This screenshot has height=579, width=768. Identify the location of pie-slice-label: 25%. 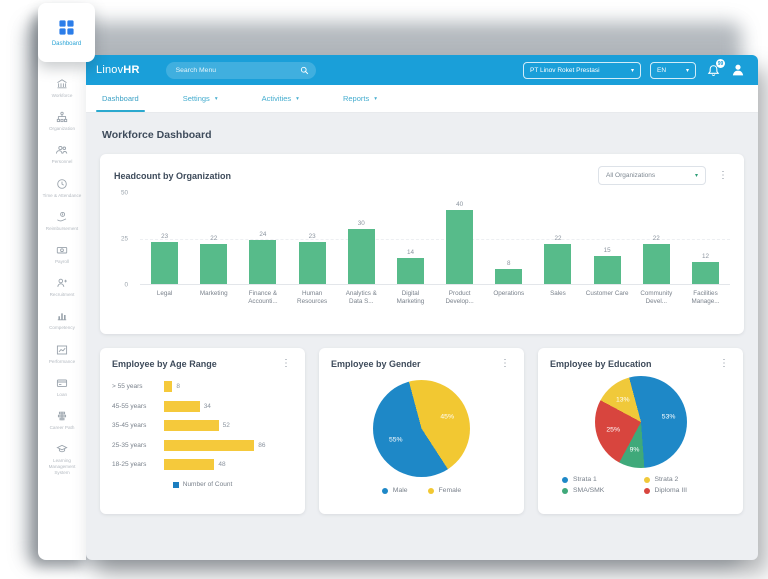
(613, 430).